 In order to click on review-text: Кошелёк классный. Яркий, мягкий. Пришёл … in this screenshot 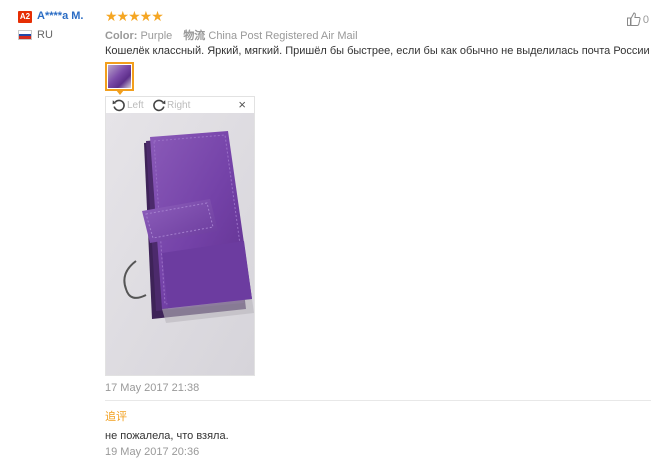, I will do `click(378, 51)`.